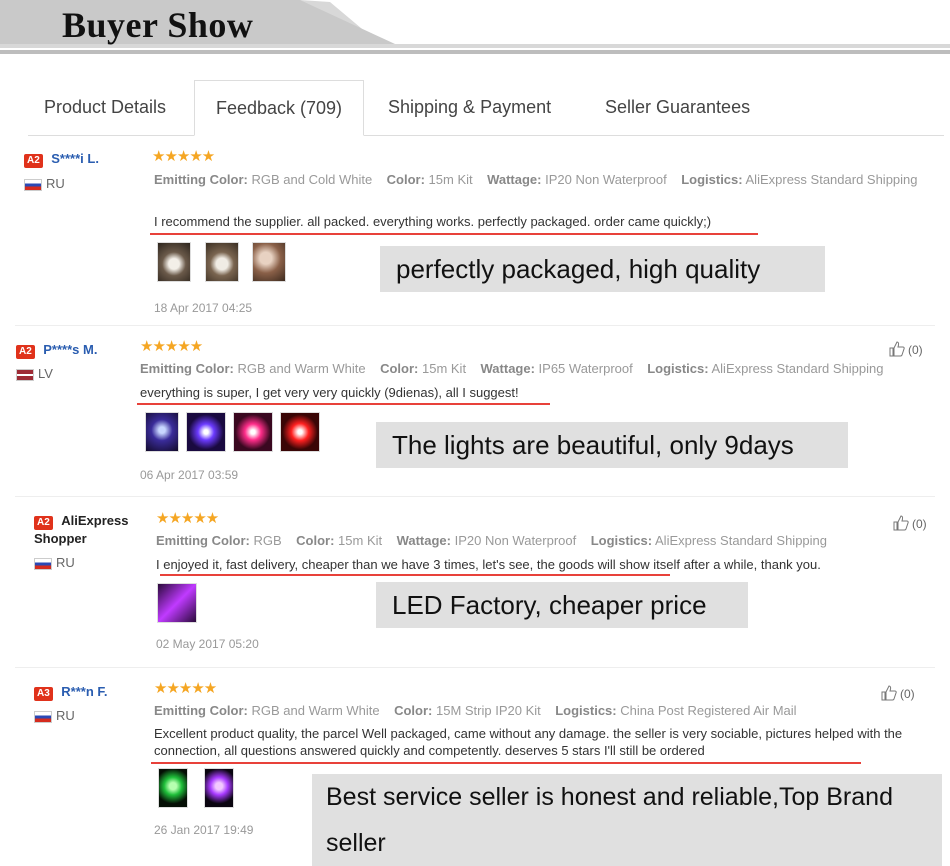  What do you see at coordinates (43, 694) in the screenshot?
I see `buyer-level-badge: A3` at bounding box center [43, 694].